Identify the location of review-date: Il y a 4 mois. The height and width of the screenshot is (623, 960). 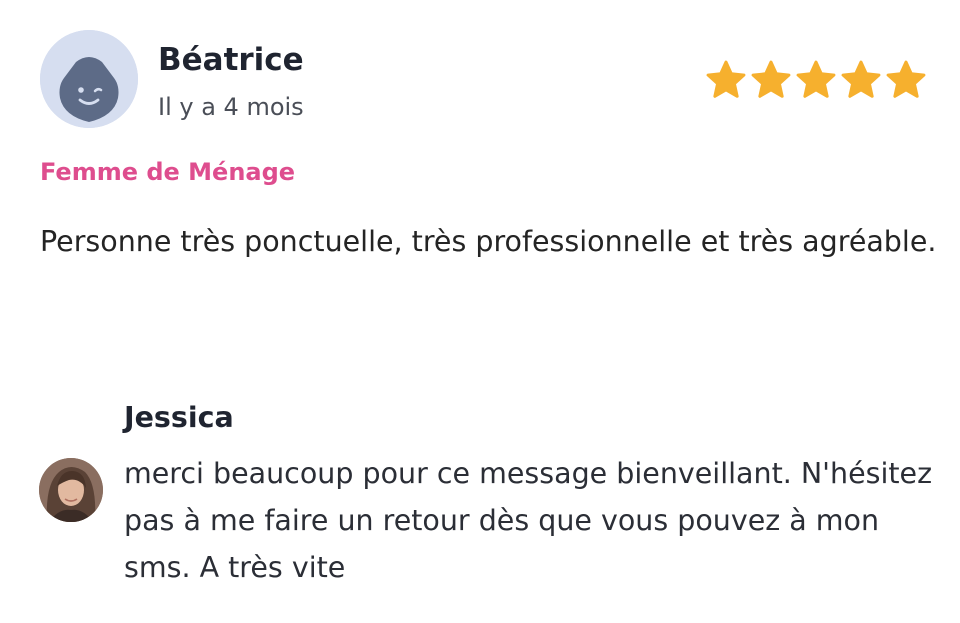
(231, 107).